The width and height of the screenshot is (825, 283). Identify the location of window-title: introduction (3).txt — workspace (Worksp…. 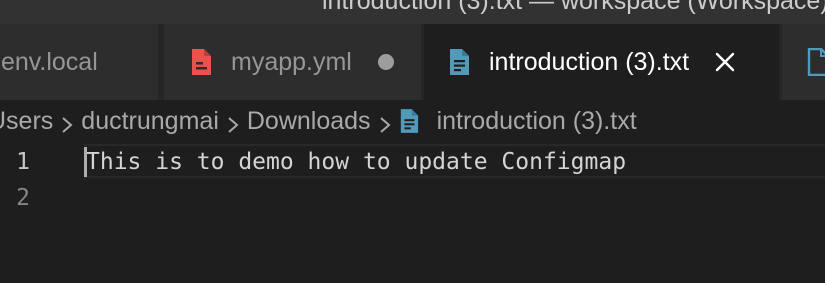
(573, 7).